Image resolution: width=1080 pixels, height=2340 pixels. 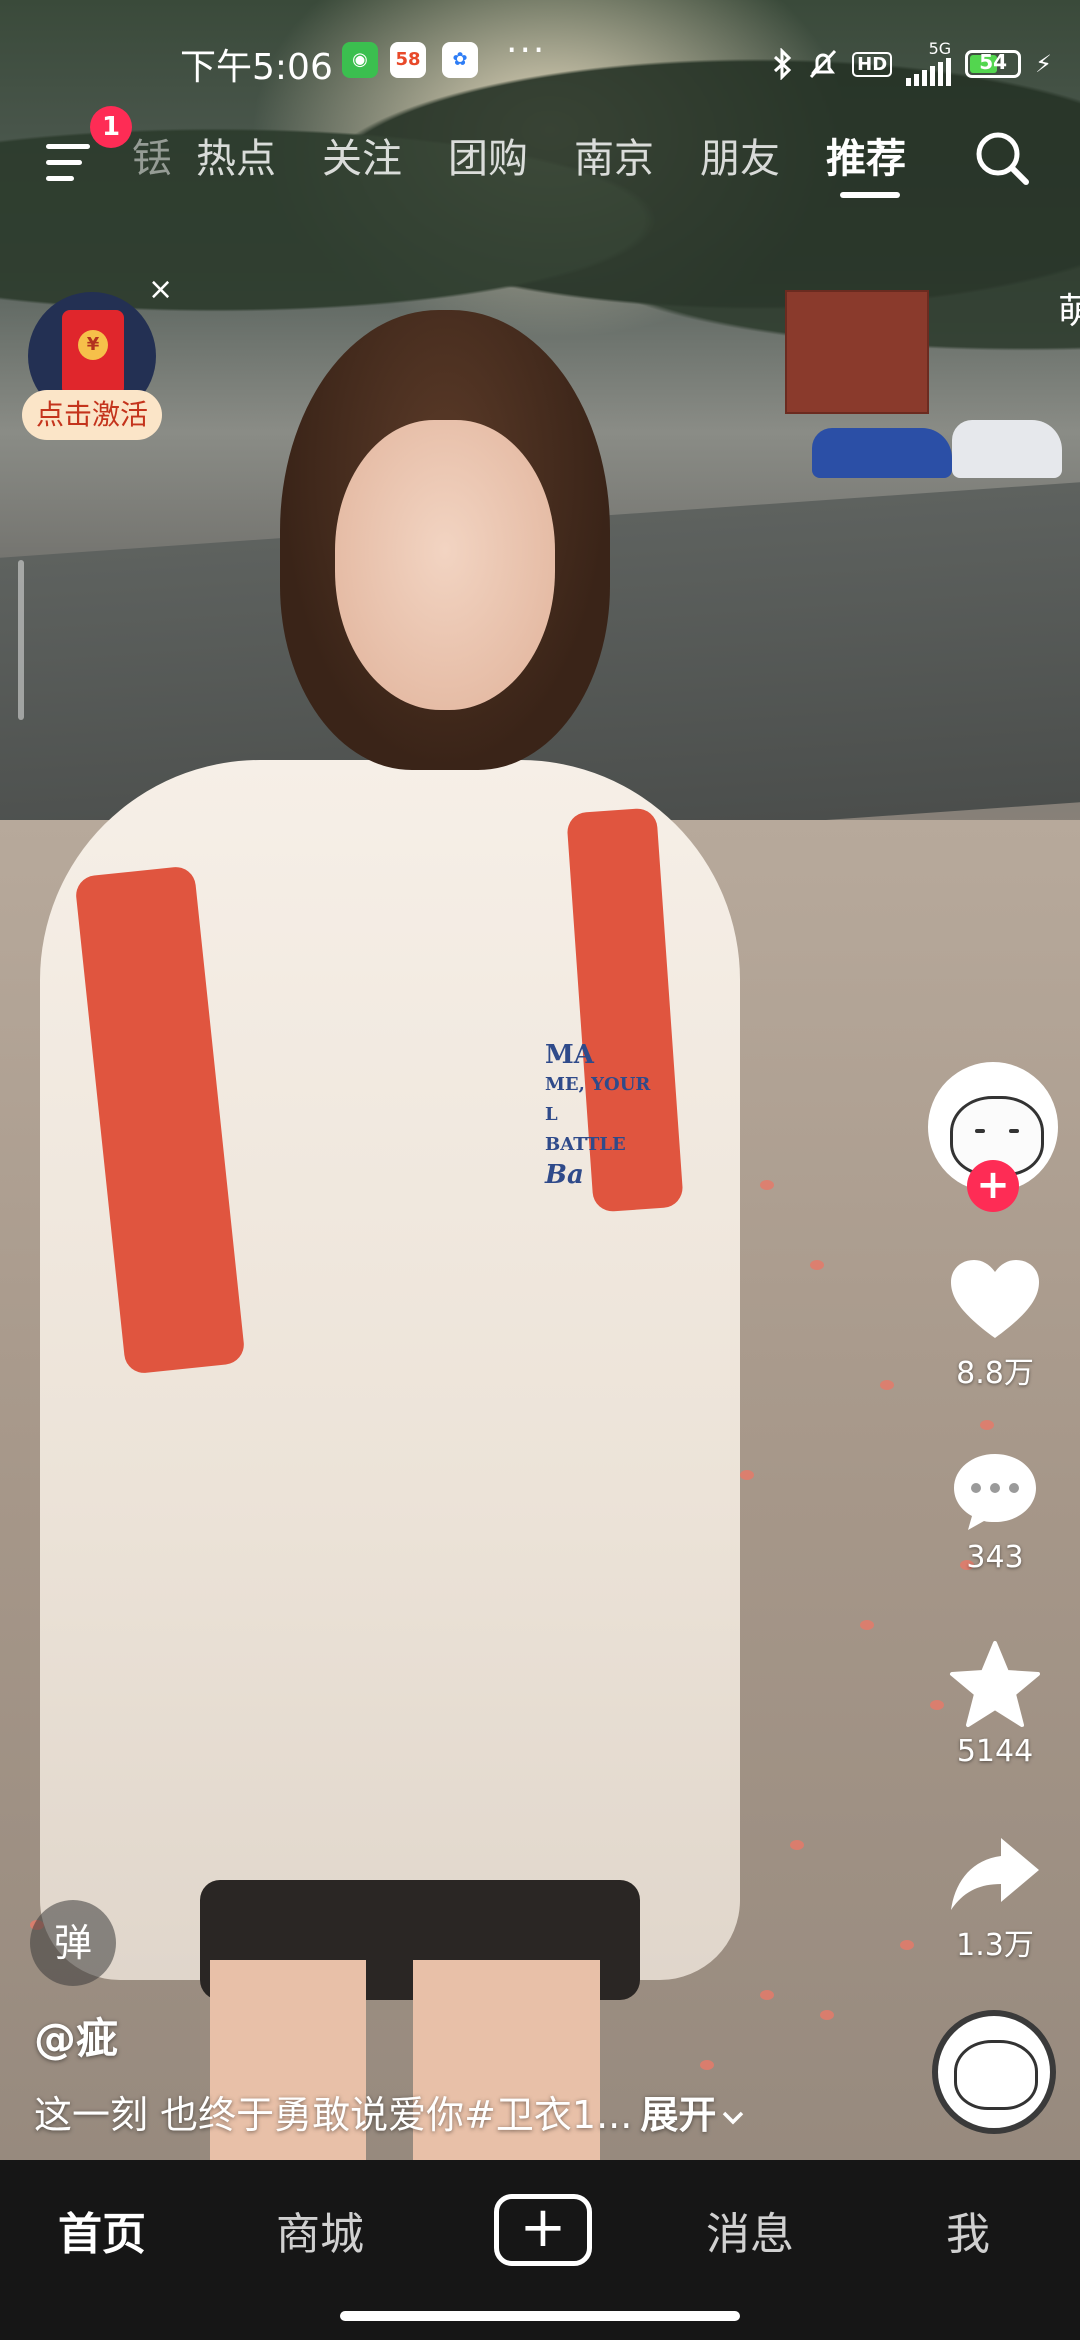 I want to click on video-caption: 这一刻 也终于勇敢说爱你#卫衣1... 展开, so click(x=390, y=2111).